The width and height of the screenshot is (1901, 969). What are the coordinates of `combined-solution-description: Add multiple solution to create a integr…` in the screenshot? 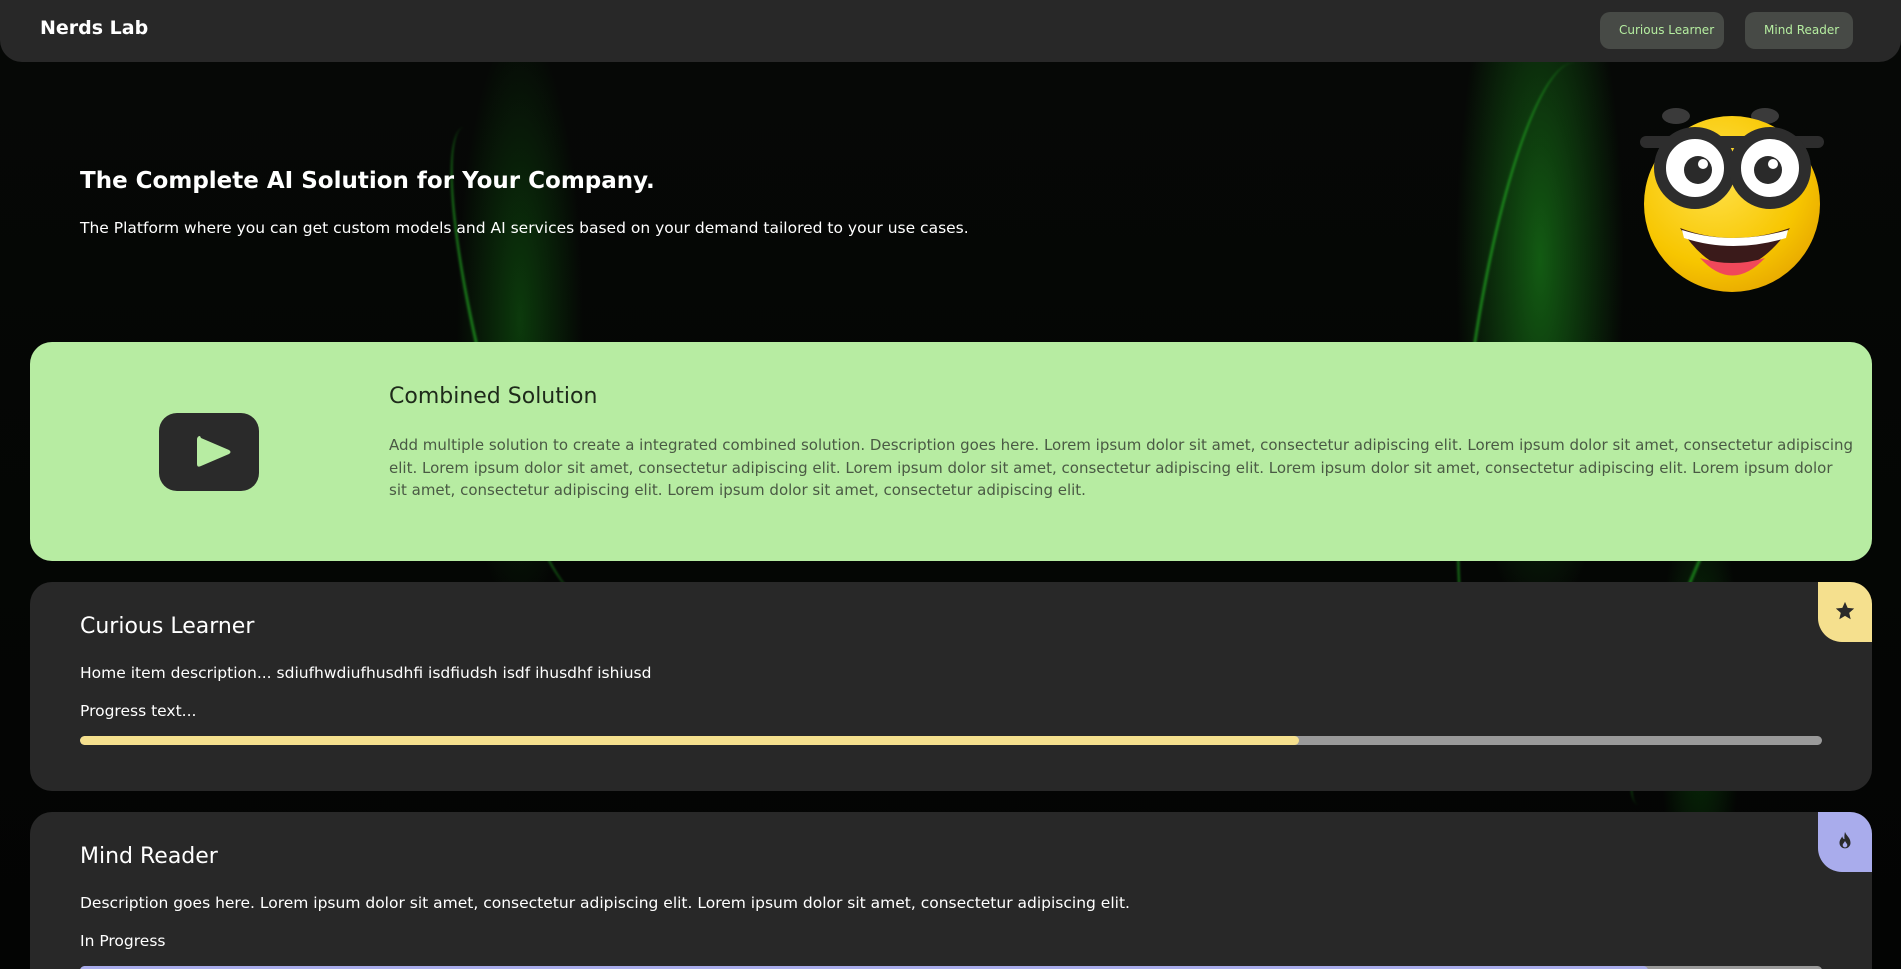 It's located at (1121, 467).